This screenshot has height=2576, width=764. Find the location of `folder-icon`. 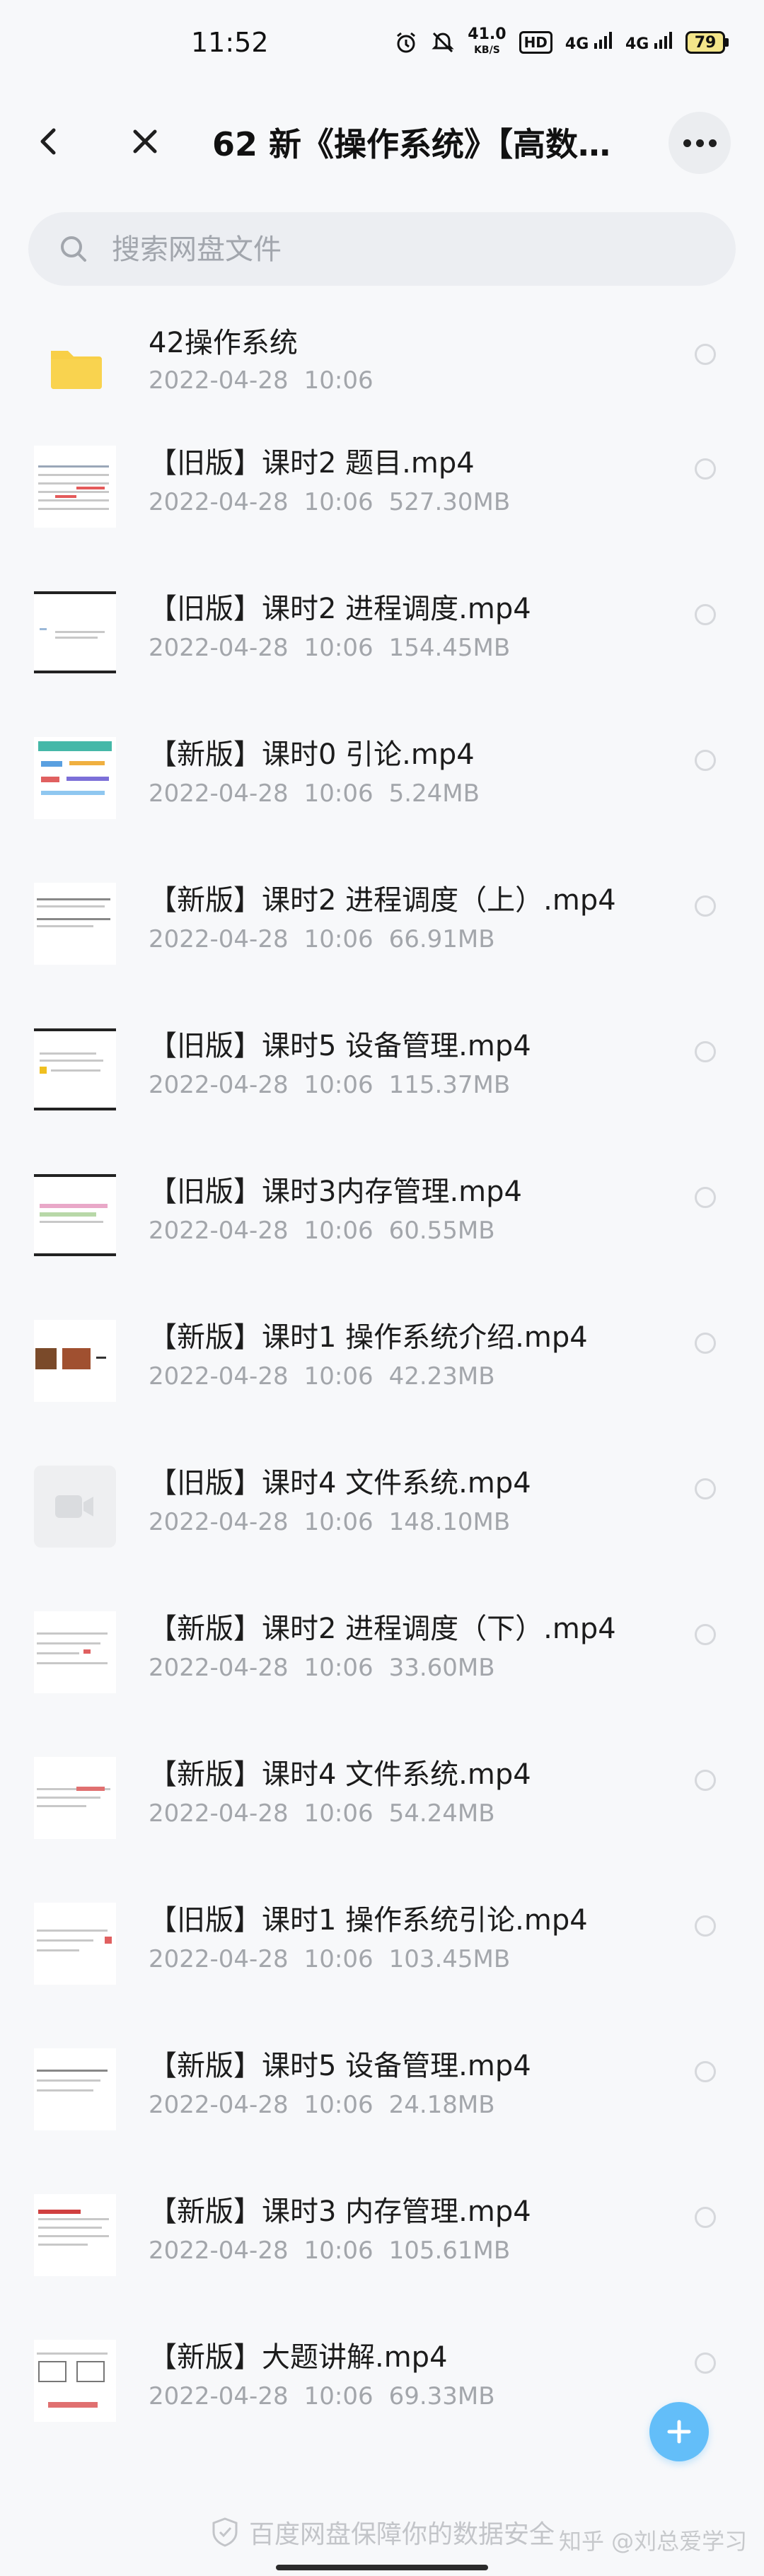

folder-icon is located at coordinates (75, 366).